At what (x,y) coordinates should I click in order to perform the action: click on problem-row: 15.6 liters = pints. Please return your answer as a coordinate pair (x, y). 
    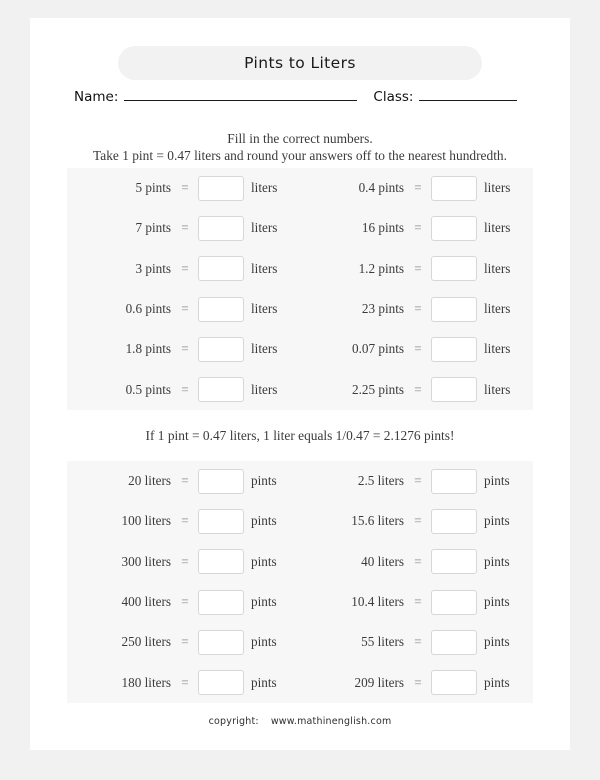
    Looking at the image, I should click on (416, 521).